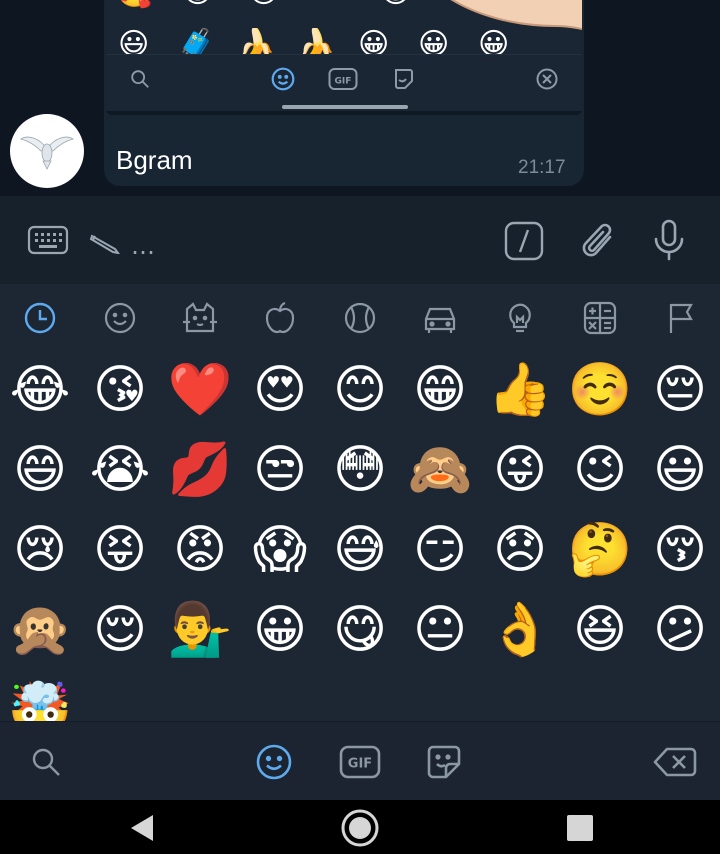 The width and height of the screenshot is (720, 854). Describe the element at coordinates (600, 630) in the screenshot. I see `emoji-key: 😆` at that location.